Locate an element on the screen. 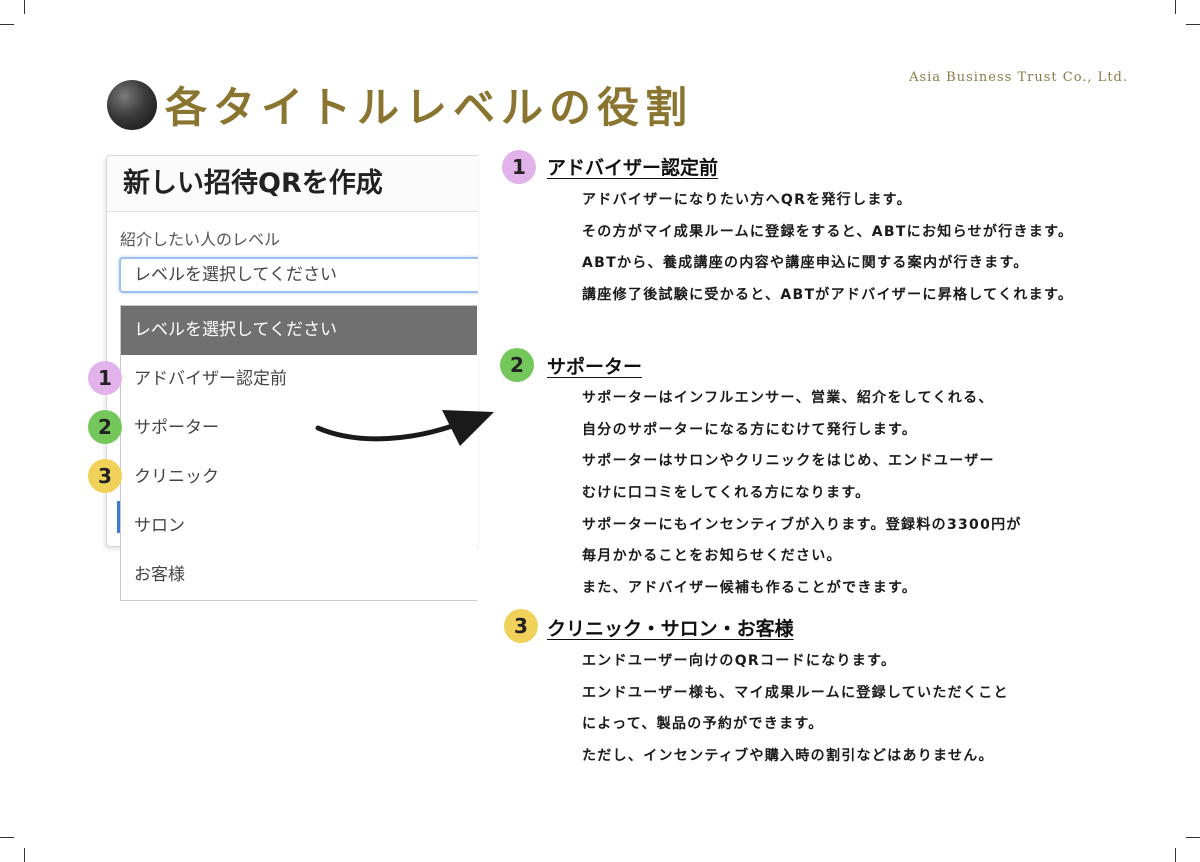 The height and width of the screenshot is (862, 1200). section-line: 自分のサポーターになる方にむけて発行します。 is located at coordinates (750, 429).